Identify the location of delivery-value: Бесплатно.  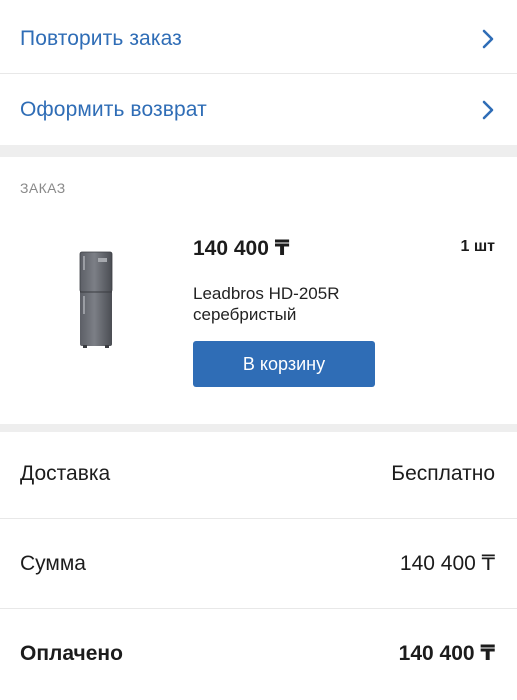
(443, 473).